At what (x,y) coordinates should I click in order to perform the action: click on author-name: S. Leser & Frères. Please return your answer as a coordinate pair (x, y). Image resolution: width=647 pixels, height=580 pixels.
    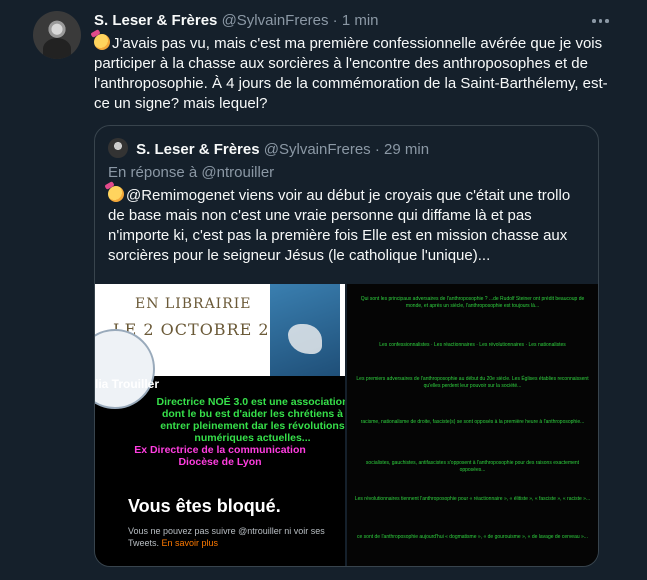
    Looking at the image, I should click on (155, 20).